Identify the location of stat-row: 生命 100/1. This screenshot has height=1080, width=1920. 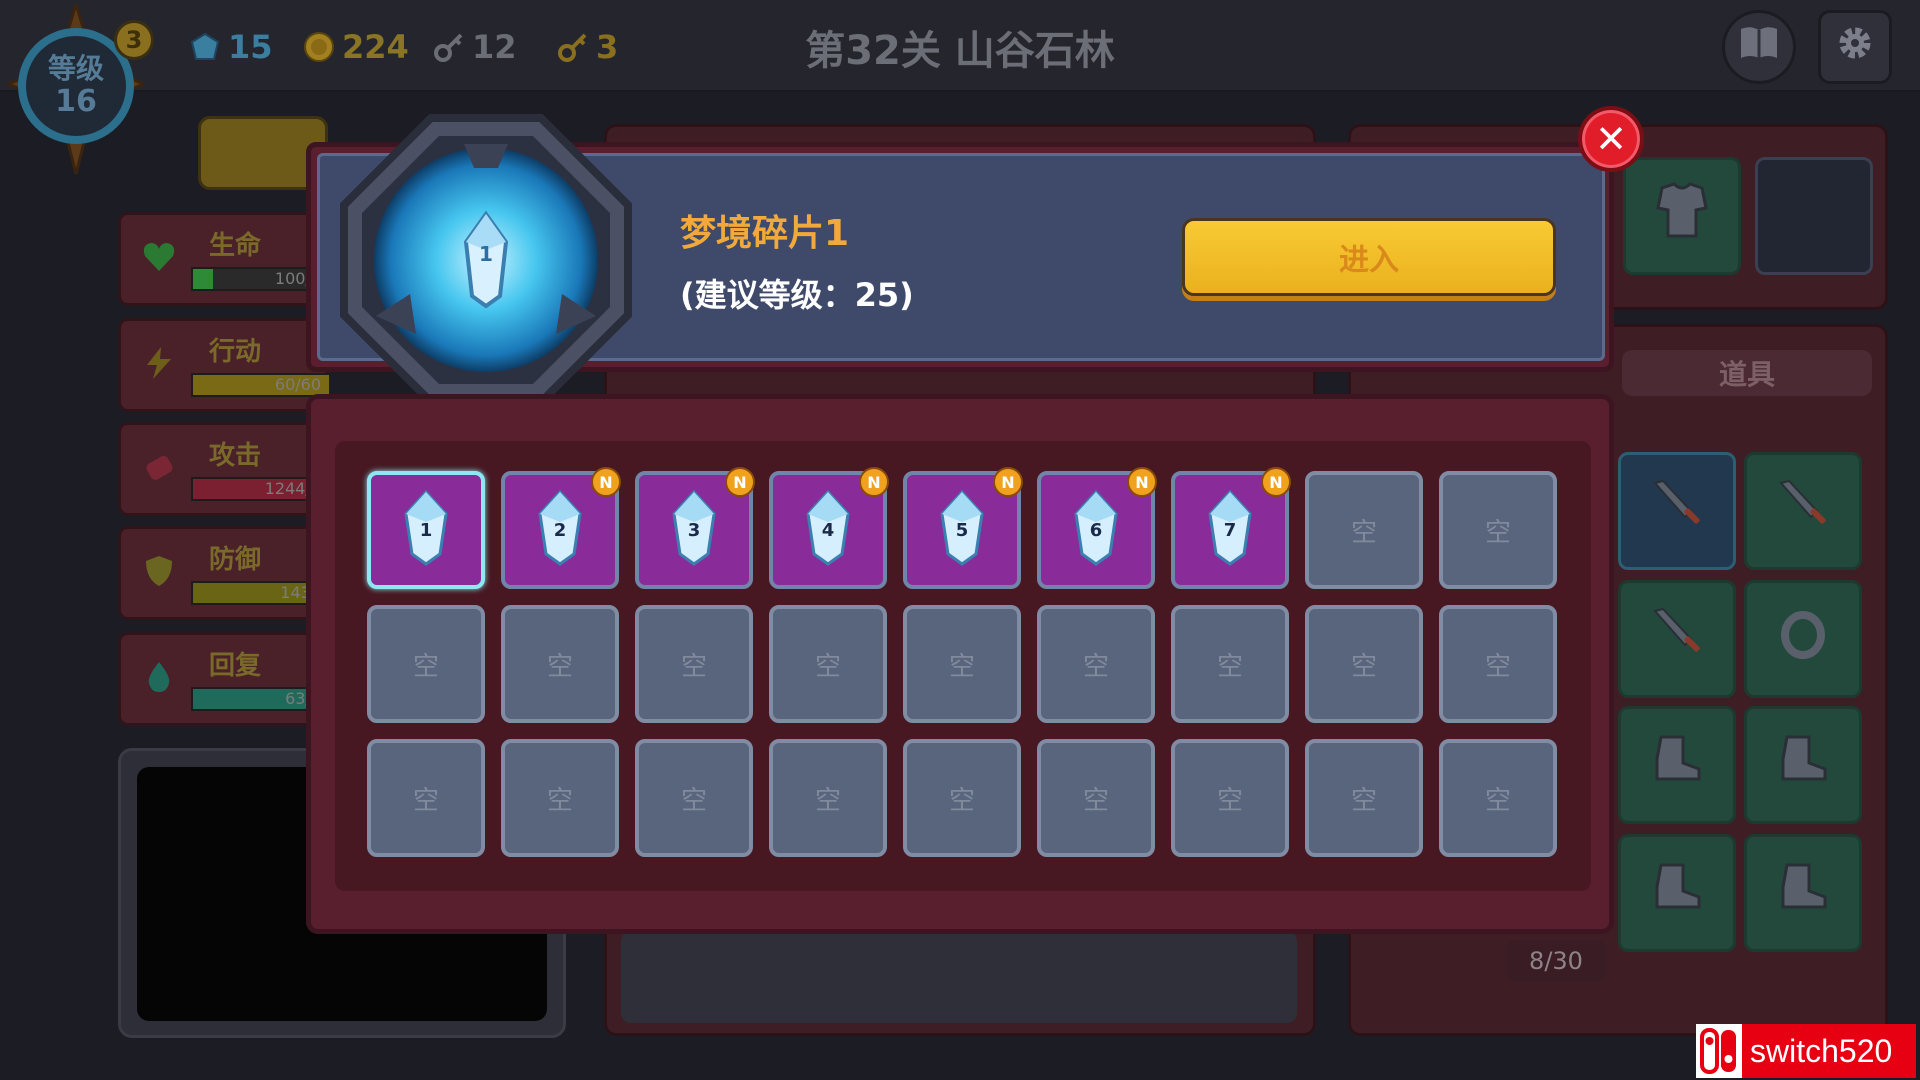
(224, 259).